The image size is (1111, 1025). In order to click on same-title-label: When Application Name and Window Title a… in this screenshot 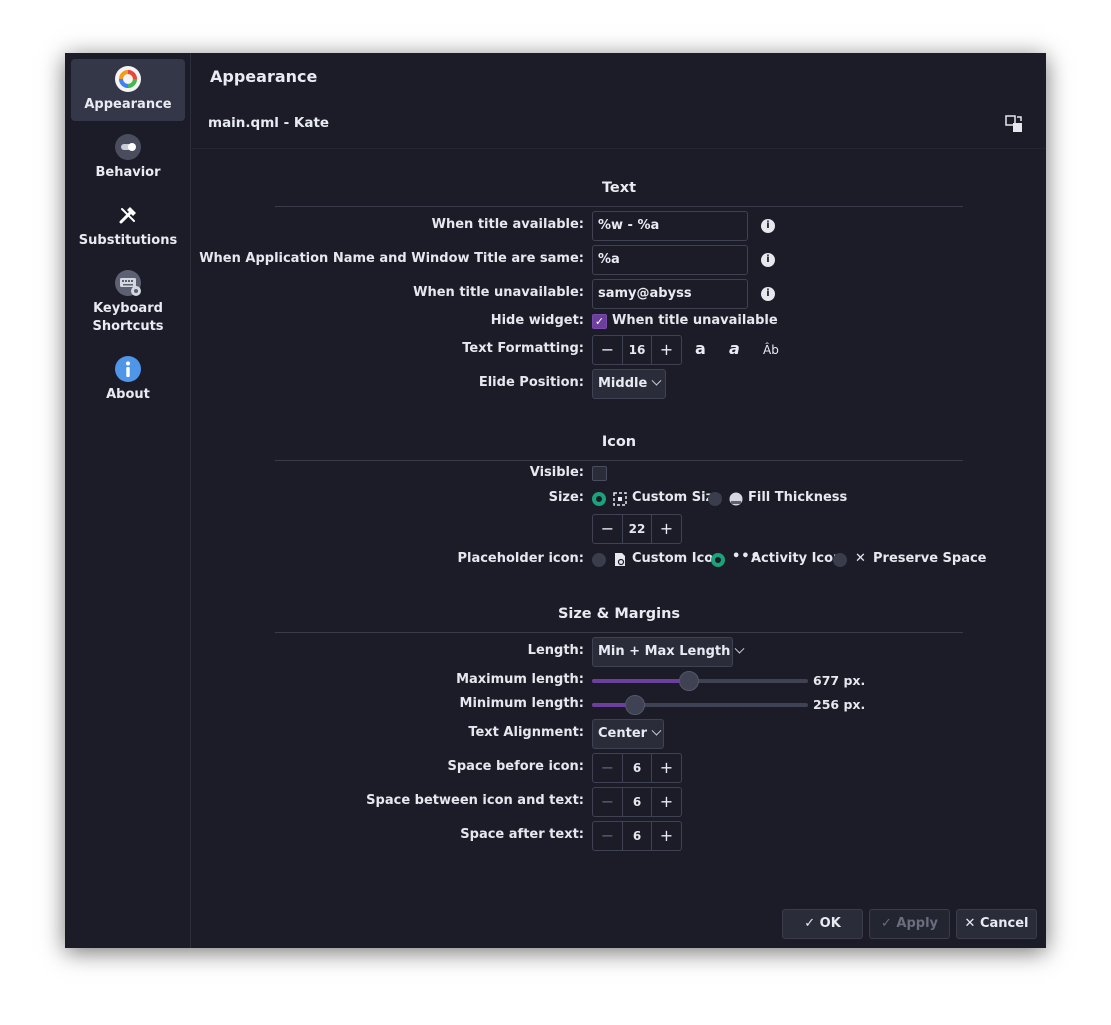, I will do `click(391, 258)`.